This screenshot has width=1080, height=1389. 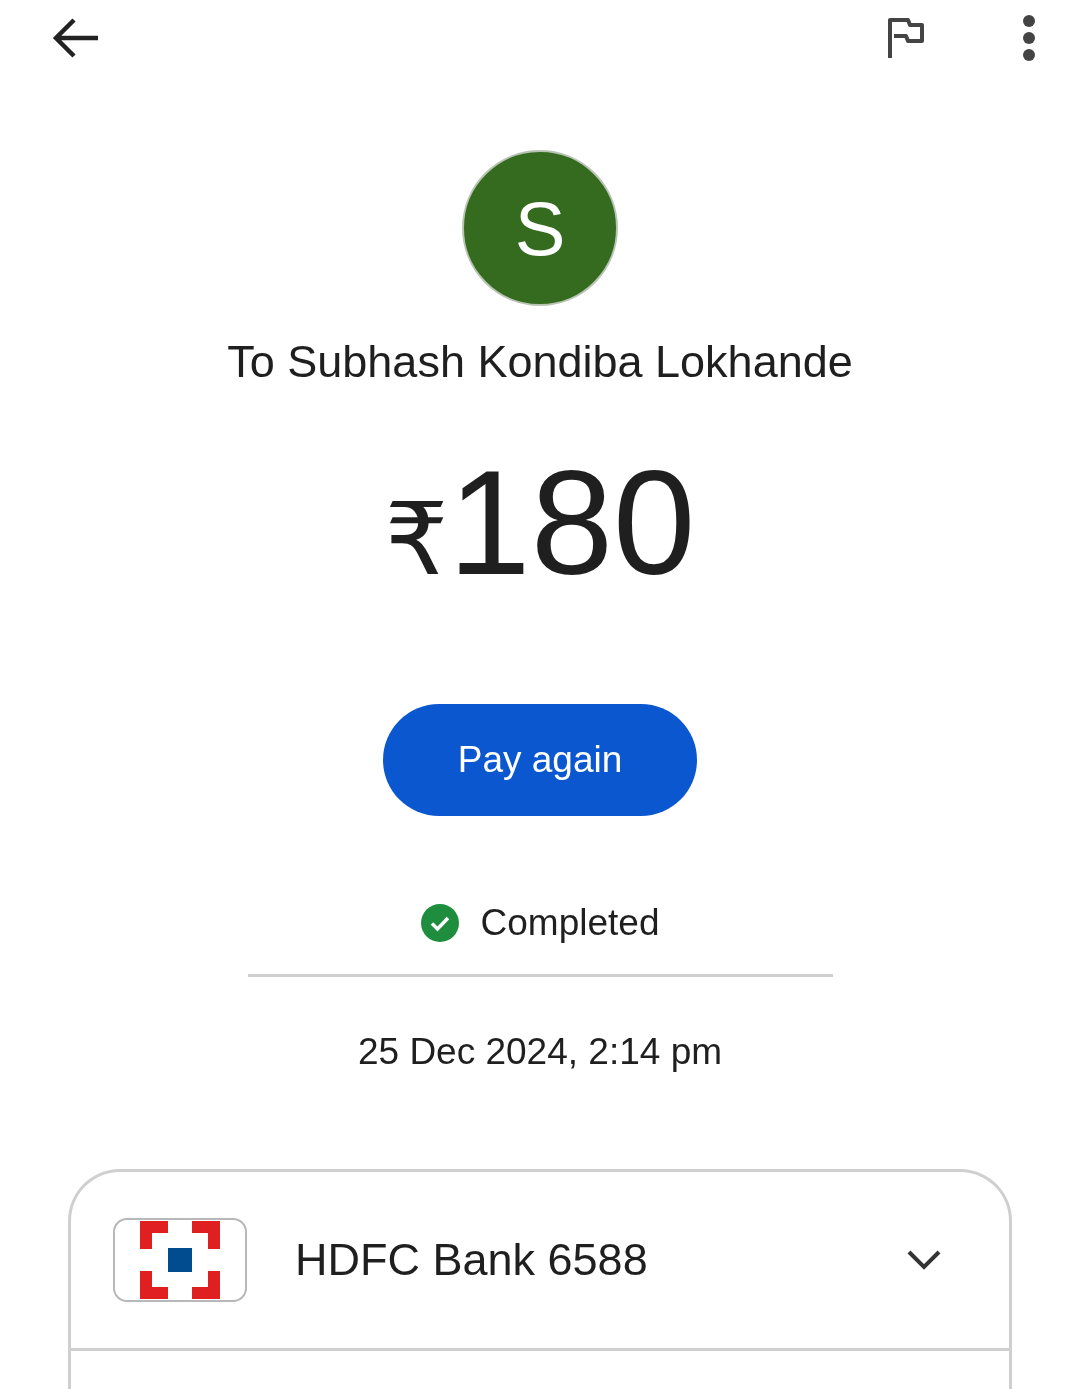 What do you see at coordinates (540, 760) in the screenshot?
I see `pay-again-button: Pay again` at bounding box center [540, 760].